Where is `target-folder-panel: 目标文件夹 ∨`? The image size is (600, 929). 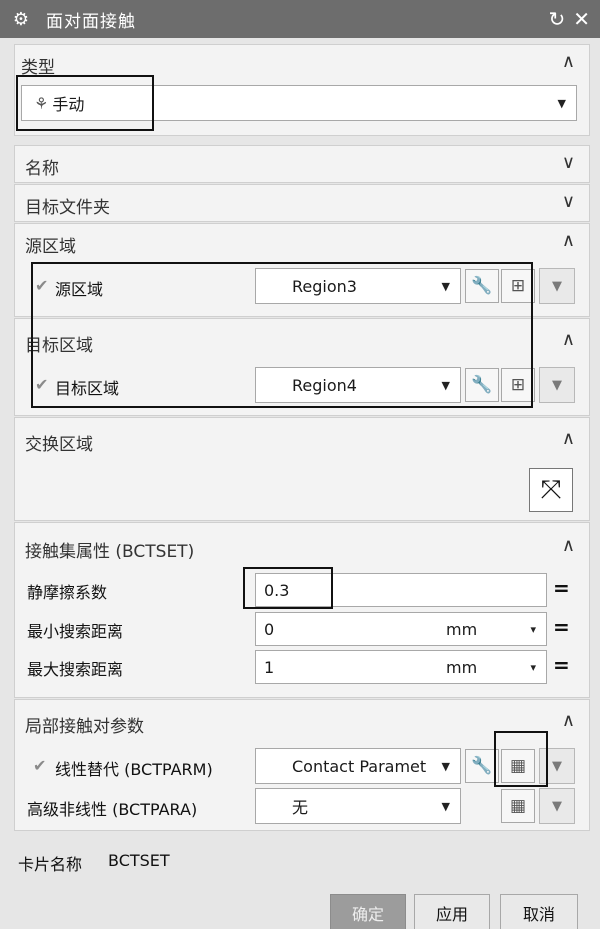 target-folder-panel: 目标文件夹 ∨ is located at coordinates (302, 203).